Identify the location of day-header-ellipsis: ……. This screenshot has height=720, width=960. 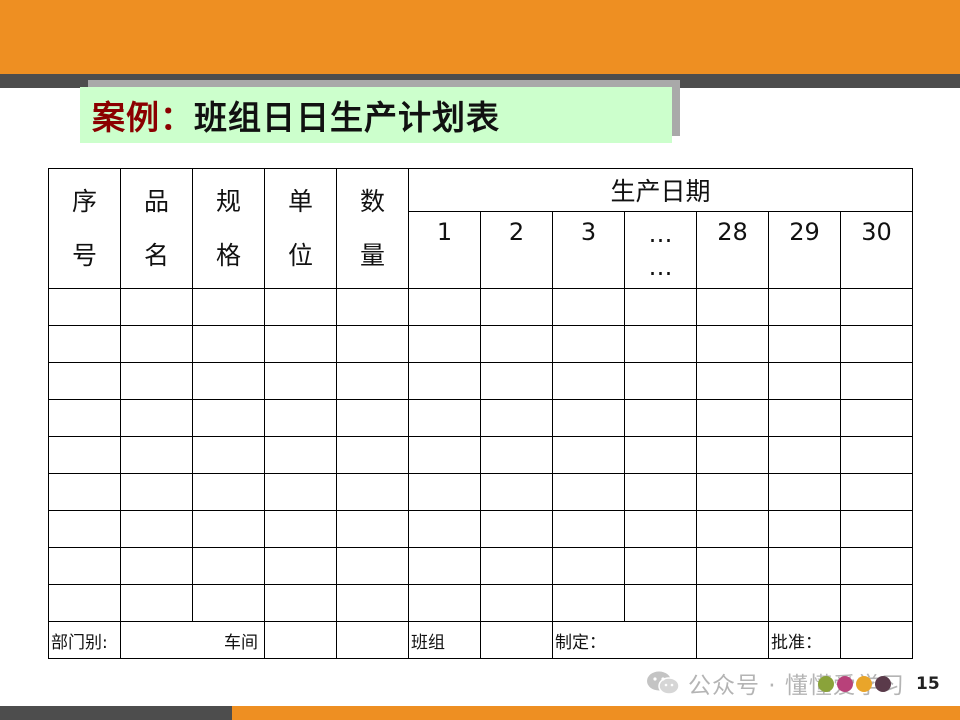
(660, 250).